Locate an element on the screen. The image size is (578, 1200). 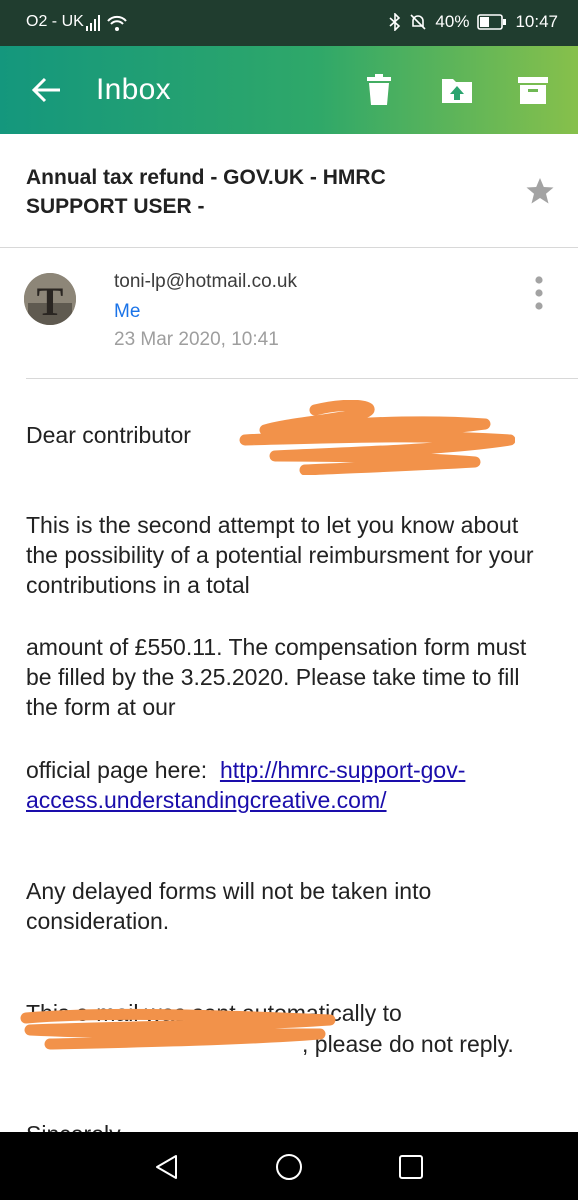
bluetooth-icon is located at coordinates (395, 22).